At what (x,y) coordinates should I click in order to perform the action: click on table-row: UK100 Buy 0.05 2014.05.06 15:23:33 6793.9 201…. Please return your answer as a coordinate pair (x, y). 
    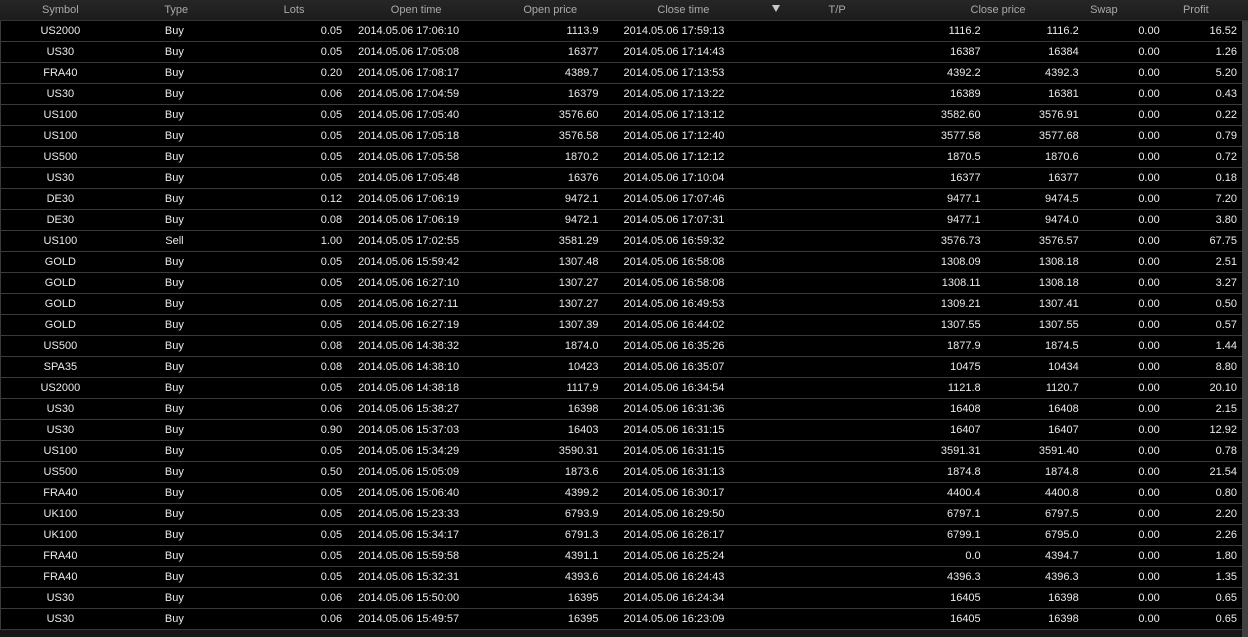
    Looking at the image, I should click on (621, 514).